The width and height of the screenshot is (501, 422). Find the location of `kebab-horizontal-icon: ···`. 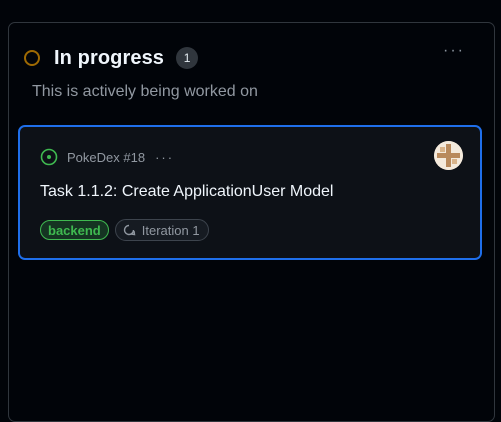

kebab-horizontal-icon: ··· is located at coordinates (454, 50).